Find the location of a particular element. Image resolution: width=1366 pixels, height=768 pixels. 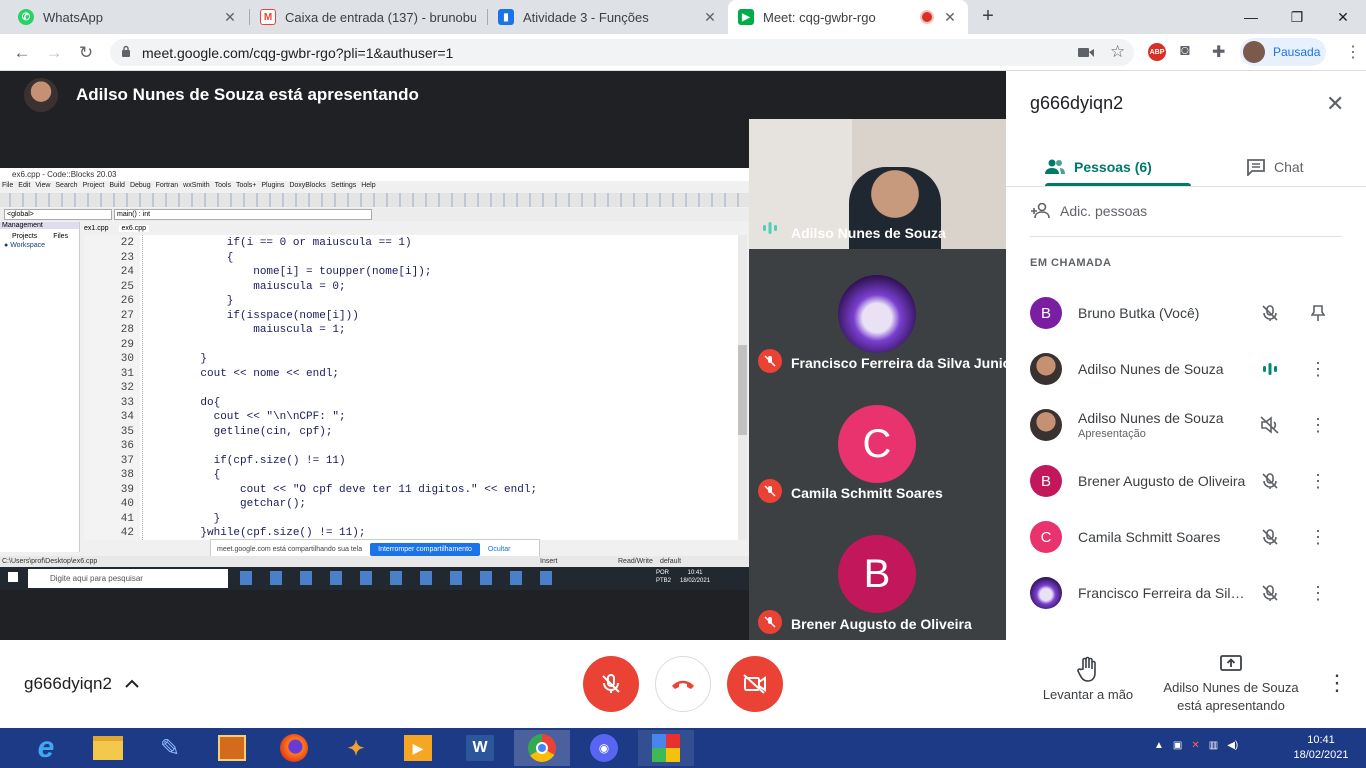

hang-up-icon is located at coordinates (683, 684).